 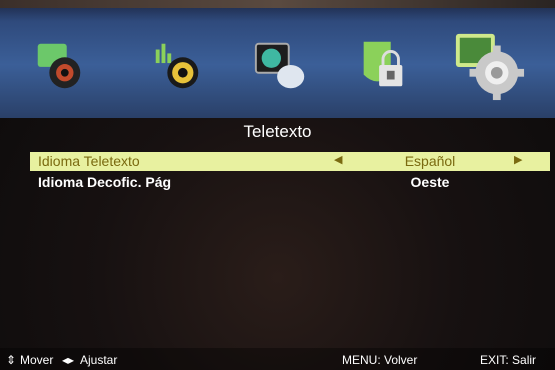 What do you see at coordinates (380, 360) in the screenshot?
I see `menu-hint: MENU: Volver` at bounding box center [380, 360].